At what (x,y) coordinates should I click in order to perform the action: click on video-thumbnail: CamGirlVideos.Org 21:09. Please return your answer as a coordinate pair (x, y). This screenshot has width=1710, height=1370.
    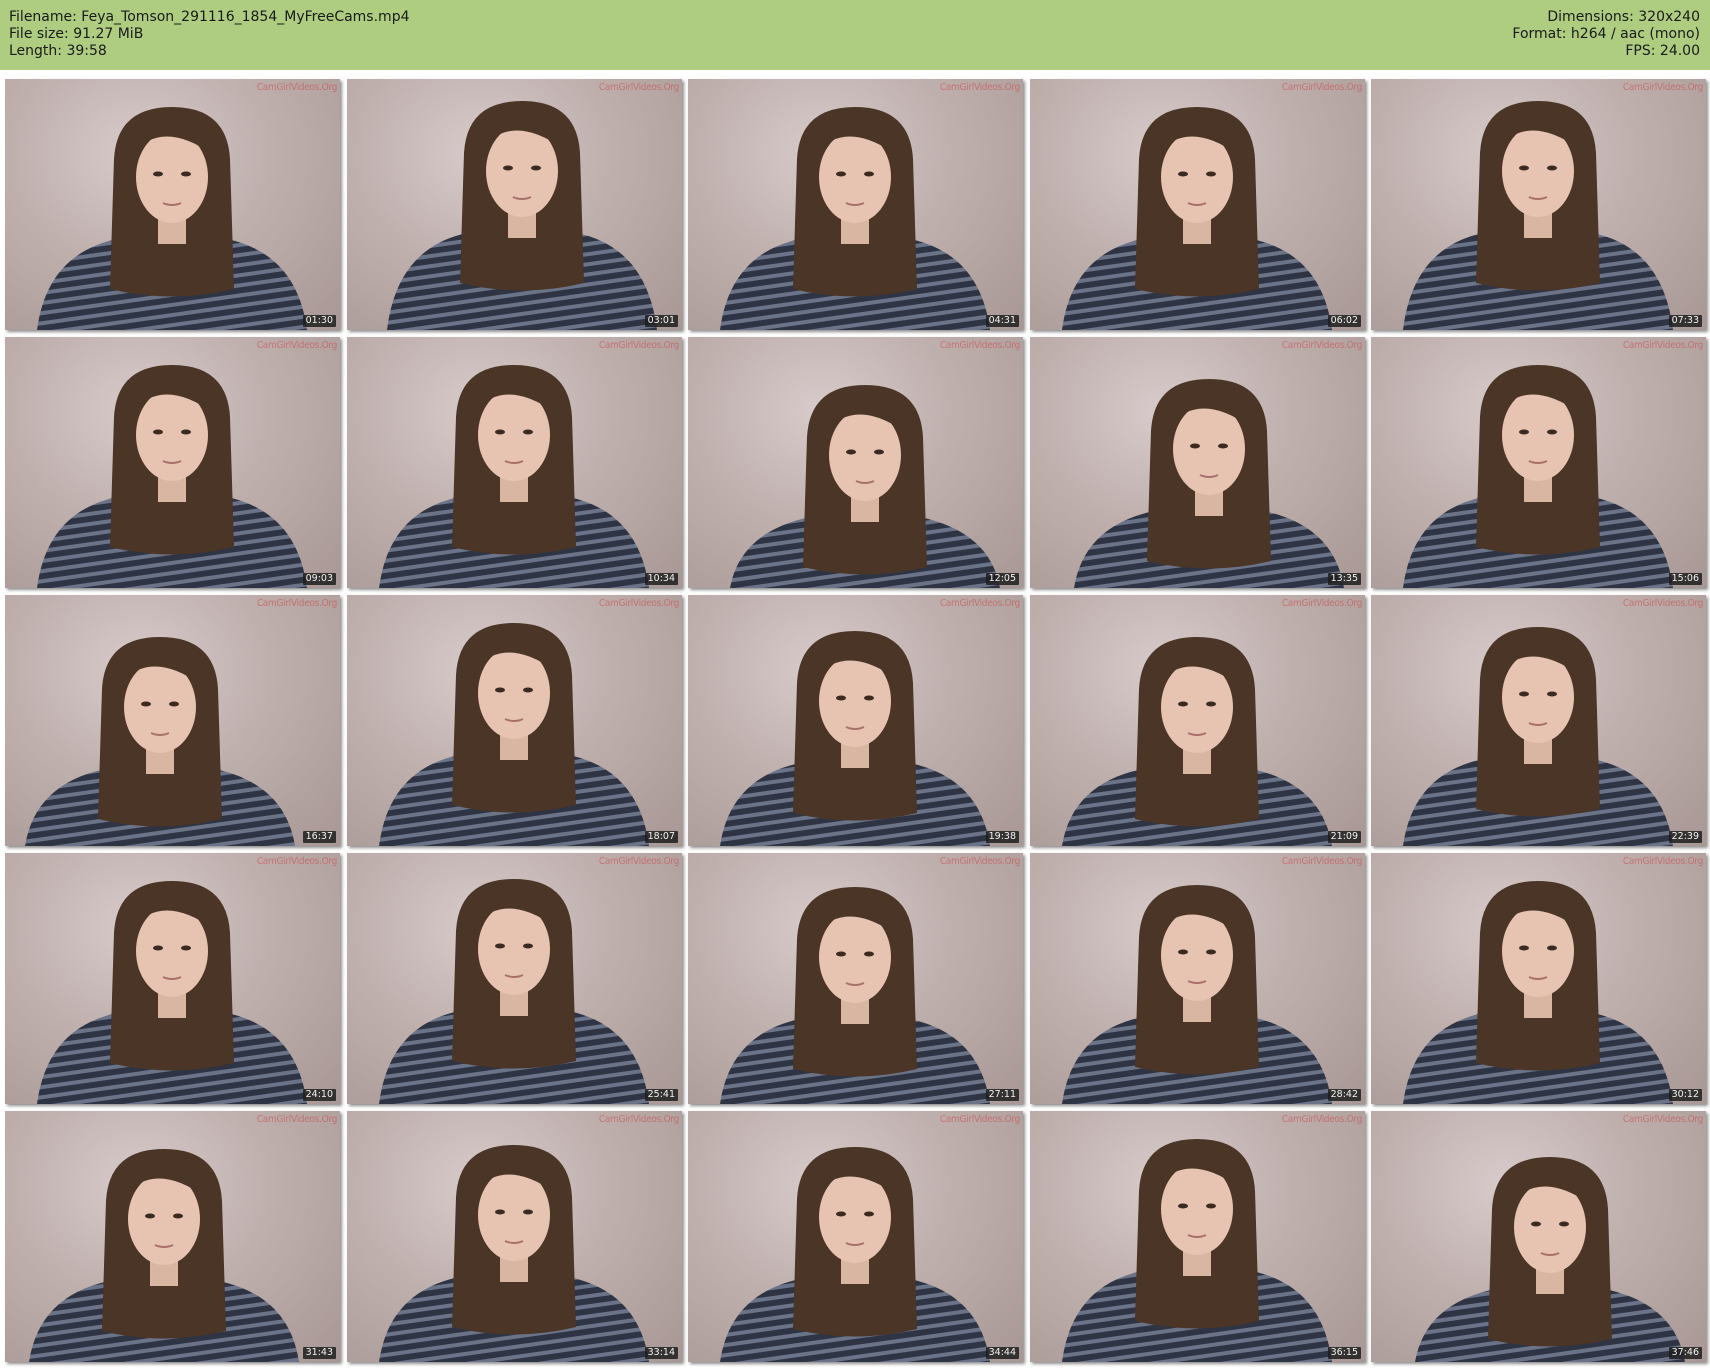
    Looking at the image, I should click on (1197, 720).